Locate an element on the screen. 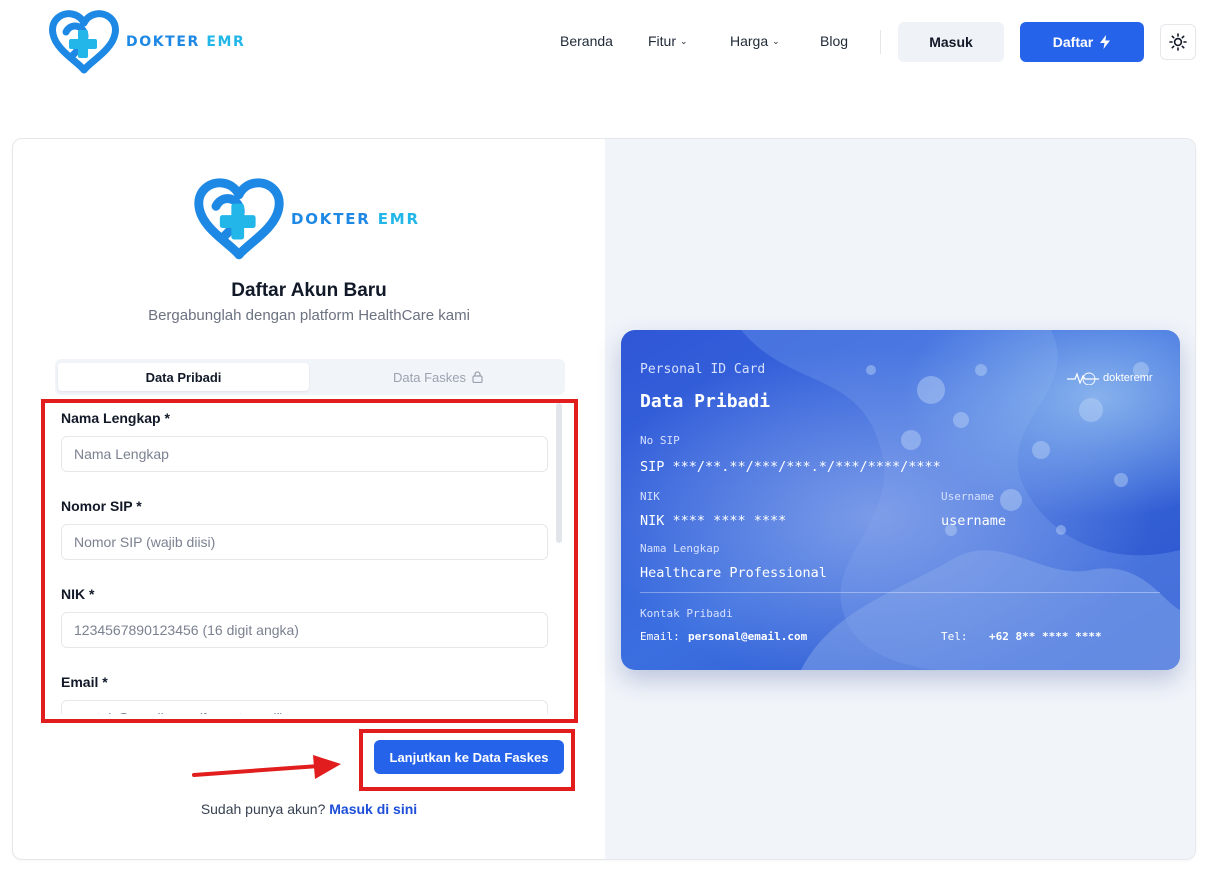 The height and width of the screenshot is (886, 1232). annotation-arrow-icon is located at coordinates (266, 767).